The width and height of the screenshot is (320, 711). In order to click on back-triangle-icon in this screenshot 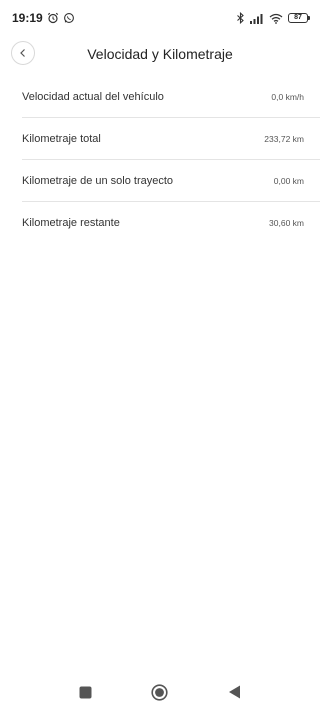, I will do `click(234, 692)`.